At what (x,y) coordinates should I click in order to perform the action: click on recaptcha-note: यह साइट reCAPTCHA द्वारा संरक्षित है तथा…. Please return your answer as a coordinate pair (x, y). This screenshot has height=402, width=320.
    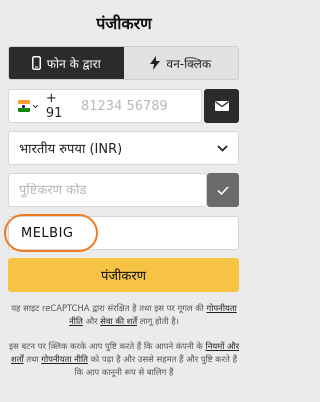
    Looking at the image, I should click on (124, 314).